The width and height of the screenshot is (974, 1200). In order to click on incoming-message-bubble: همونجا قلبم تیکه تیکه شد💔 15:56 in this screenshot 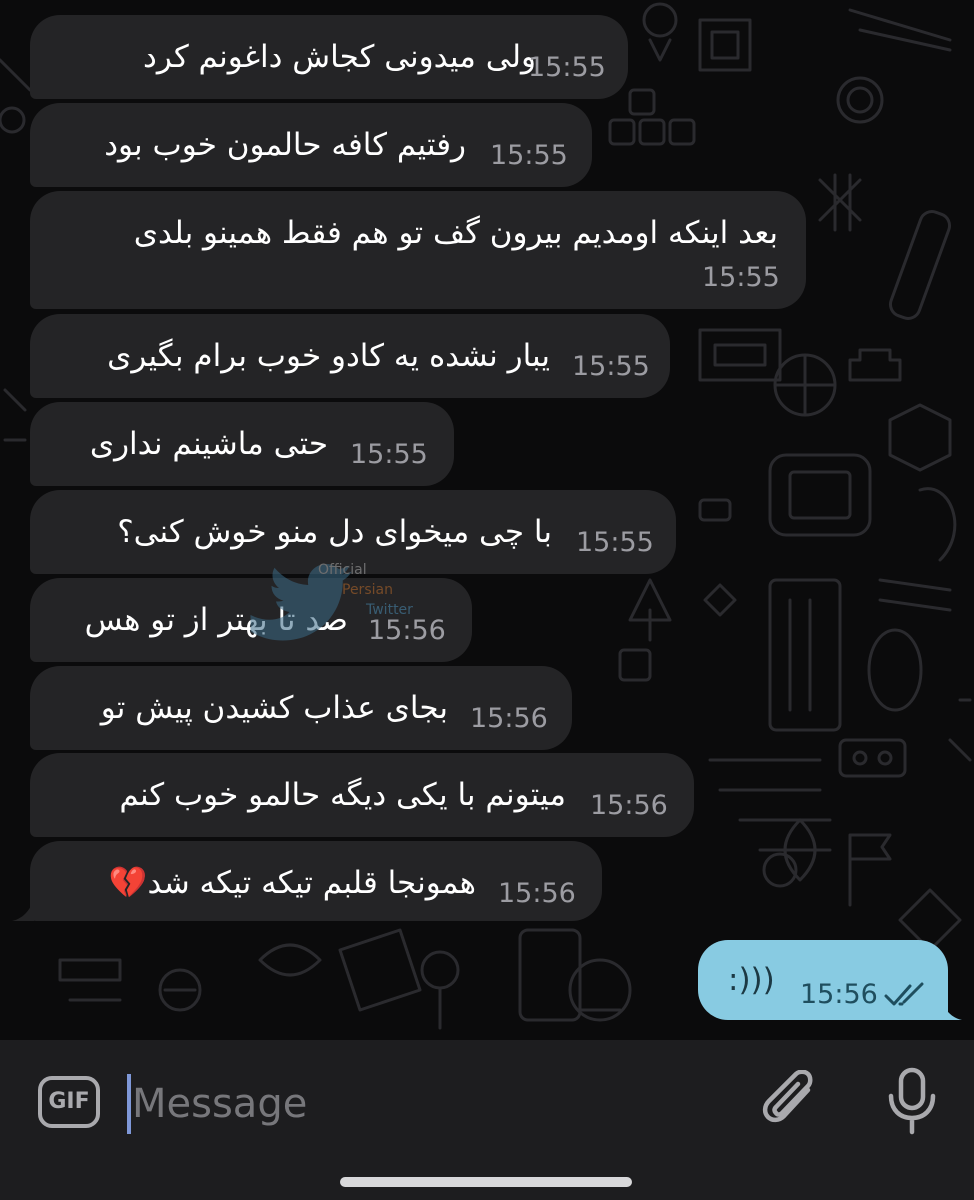, I will do `click(316, 881)`.